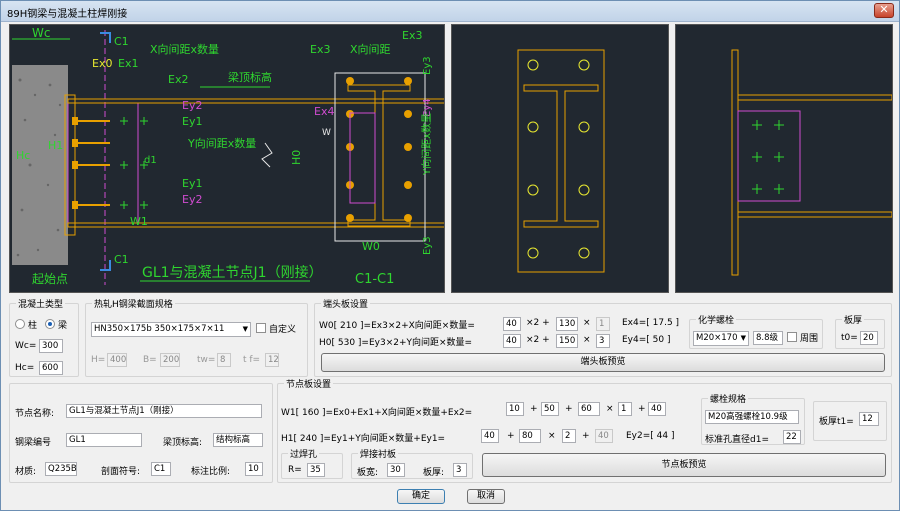 This screenshot has height=511, width=900. Describe the element at coordinates (184, 49) in the screenshot. I see `label-x-spacing: X向间距x数量` at that location.